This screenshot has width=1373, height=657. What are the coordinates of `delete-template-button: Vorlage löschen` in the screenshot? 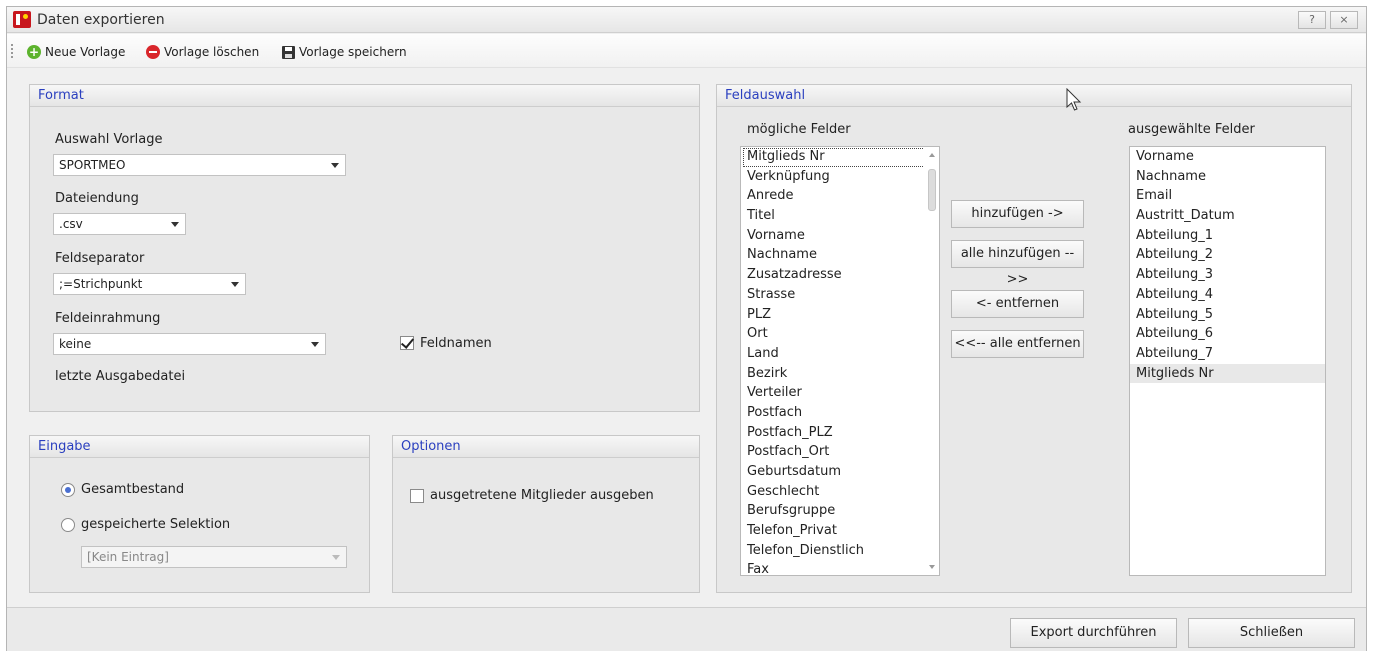 It's located at (202, 52).